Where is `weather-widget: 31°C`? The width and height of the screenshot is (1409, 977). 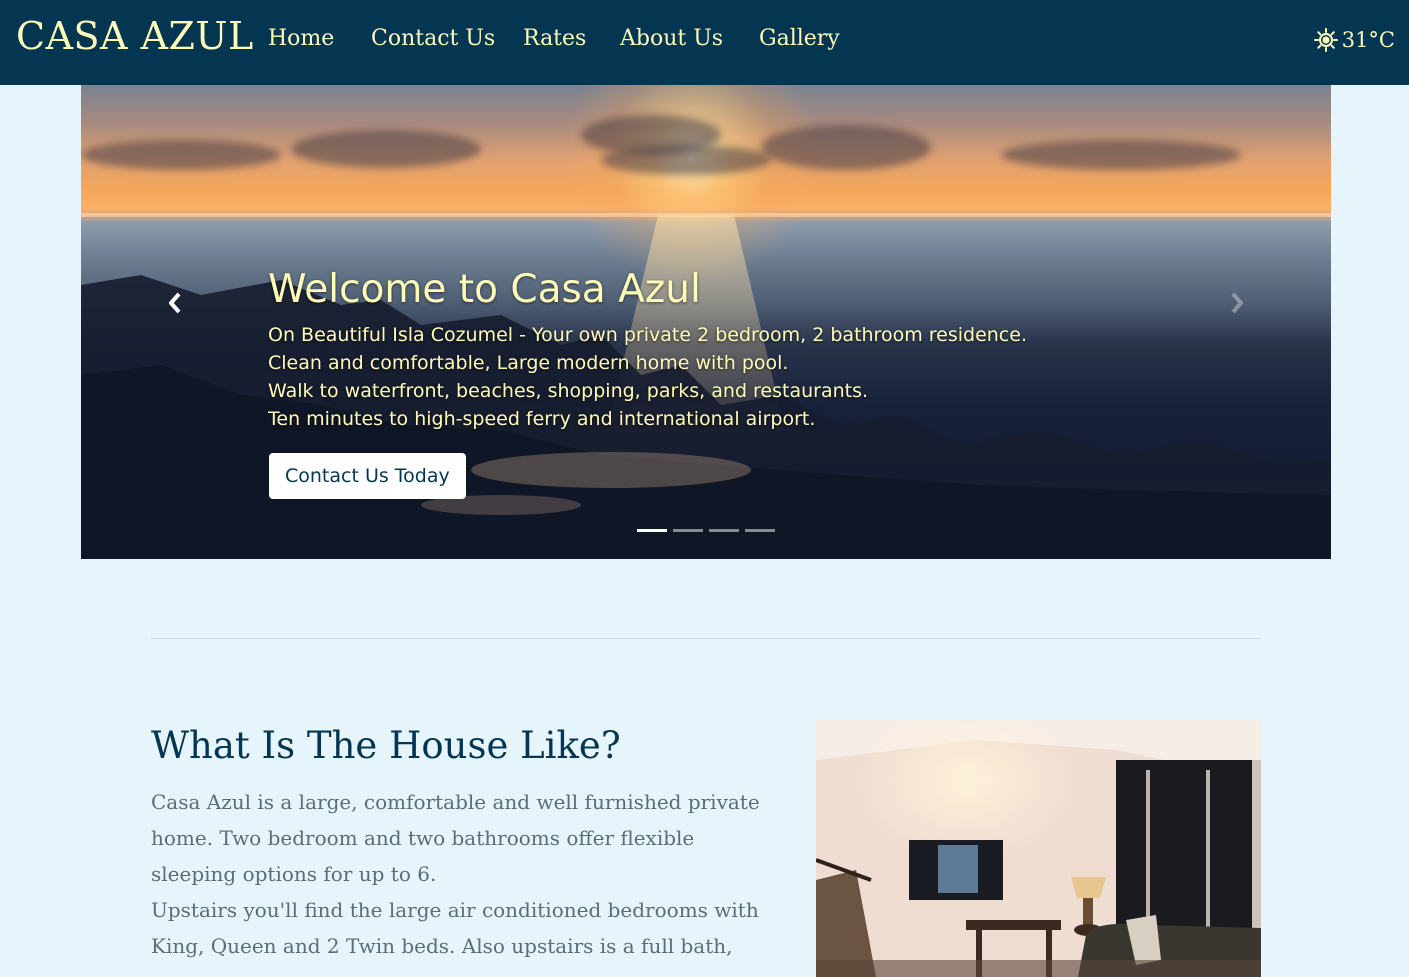
weather-widget: 31°C is located at coordinates (1354, 40).